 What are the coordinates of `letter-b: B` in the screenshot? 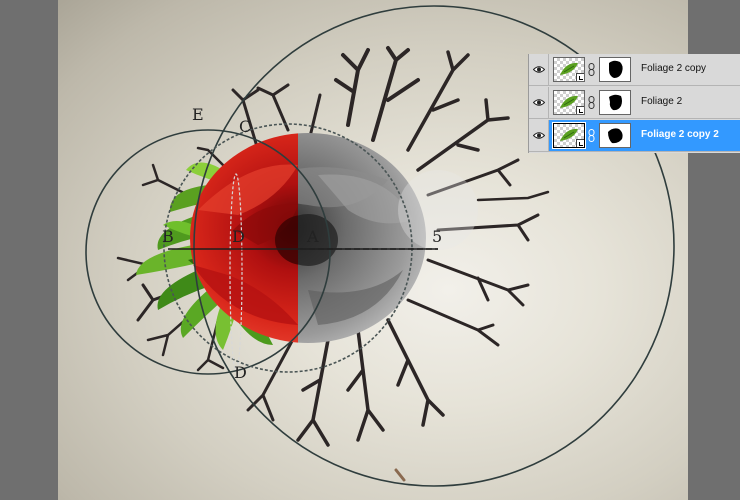 It's located at (168, 236).